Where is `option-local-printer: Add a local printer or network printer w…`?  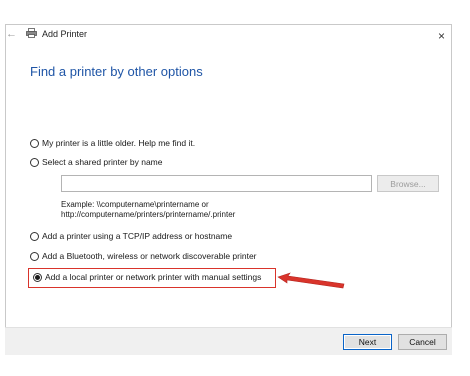
option-local-printer: Add a local printer or network printer w… is located at coordinates (147, 277).